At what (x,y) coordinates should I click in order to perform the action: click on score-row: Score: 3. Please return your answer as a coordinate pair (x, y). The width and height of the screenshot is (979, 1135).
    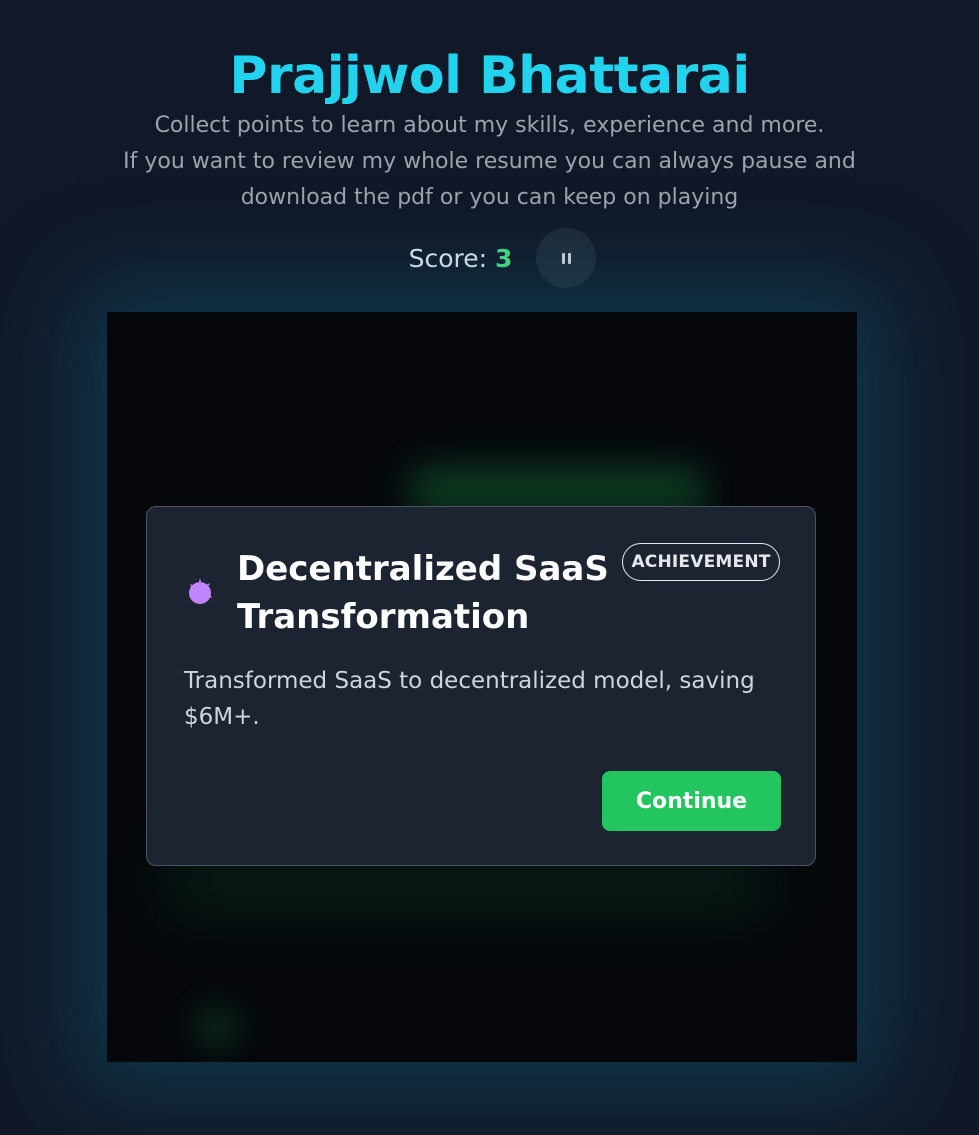
    Looking at the image, I should click on (489, 258).